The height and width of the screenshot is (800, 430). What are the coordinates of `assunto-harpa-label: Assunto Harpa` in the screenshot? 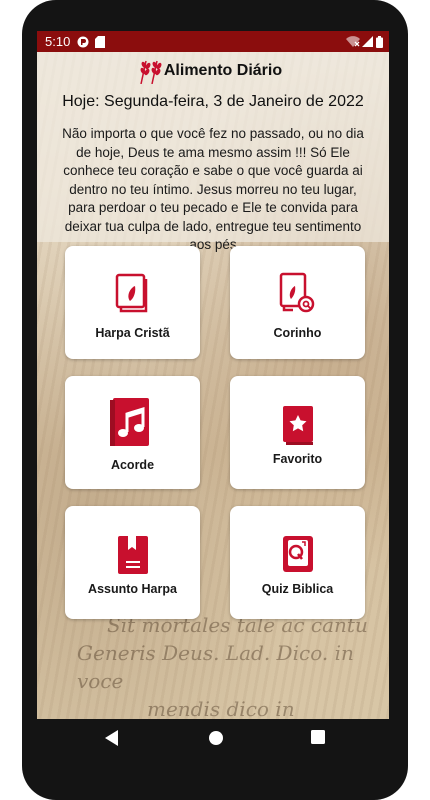 It's located at (132, 589).